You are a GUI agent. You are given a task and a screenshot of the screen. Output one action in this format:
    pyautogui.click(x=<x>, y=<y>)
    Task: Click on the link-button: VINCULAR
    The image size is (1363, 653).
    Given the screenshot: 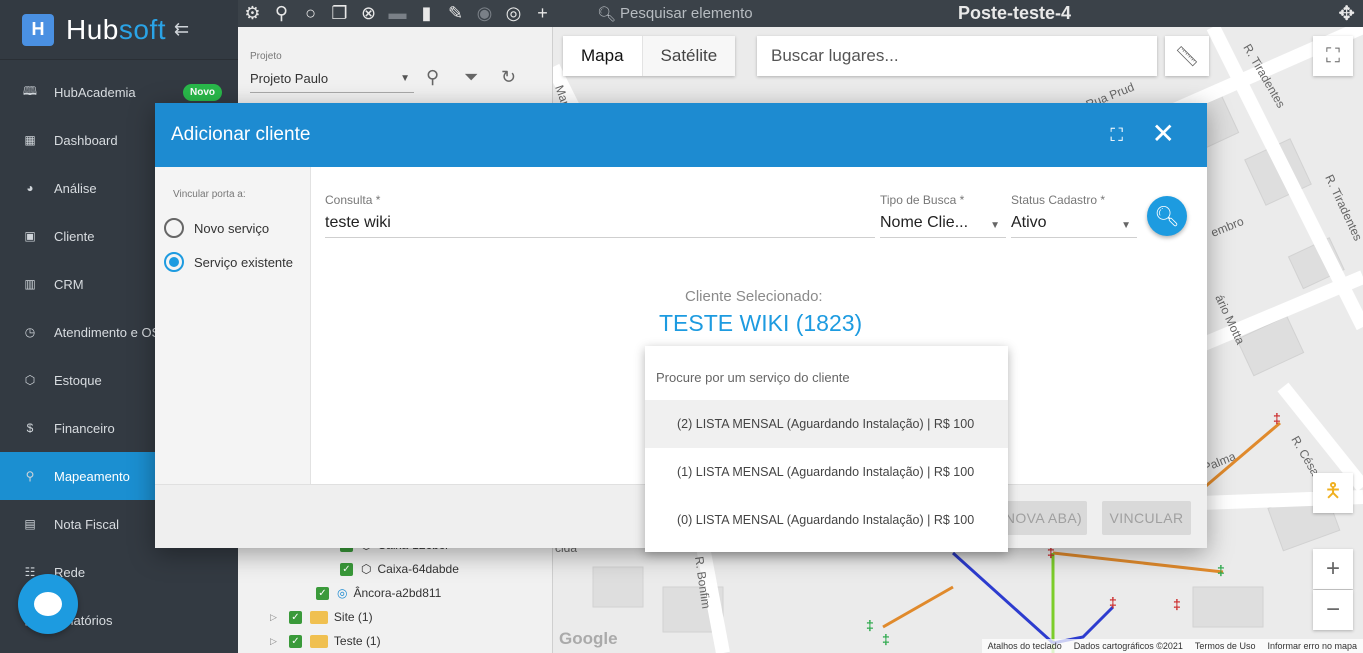 What is the action you would take?
    pyautogui.click(x=1146, y=518)
    